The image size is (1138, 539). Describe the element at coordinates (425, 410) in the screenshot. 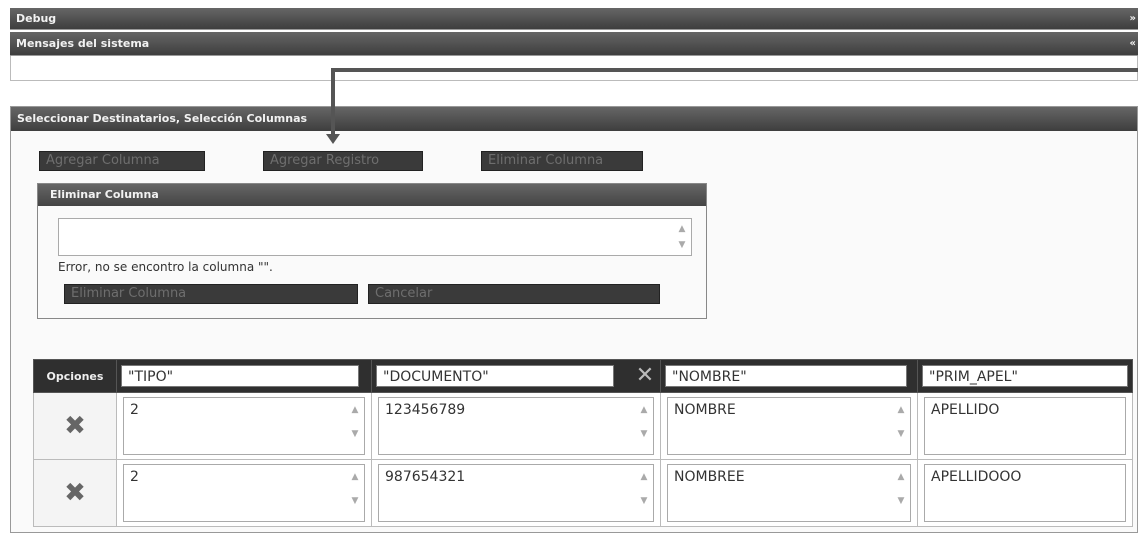

I see `cell-value: 123456789` at that location.